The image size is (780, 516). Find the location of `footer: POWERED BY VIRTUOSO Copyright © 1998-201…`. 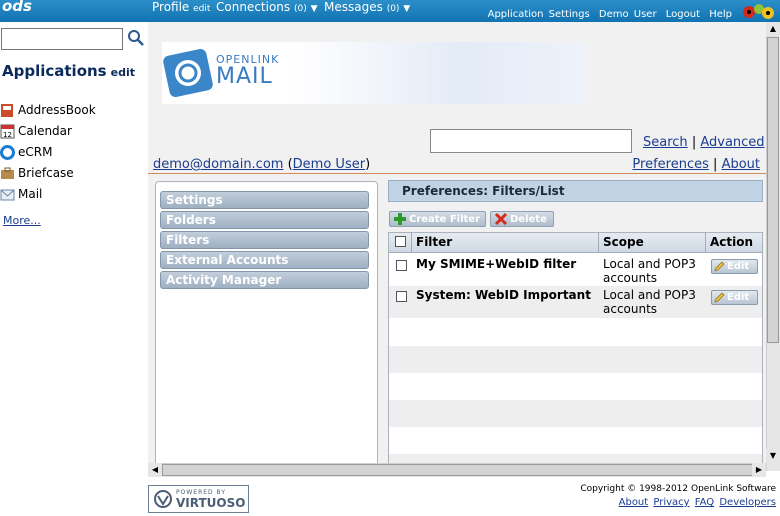

footer: POWERED BY VIRTUOSO Copyright © 1998-201… is located at coordinates (464, 496).